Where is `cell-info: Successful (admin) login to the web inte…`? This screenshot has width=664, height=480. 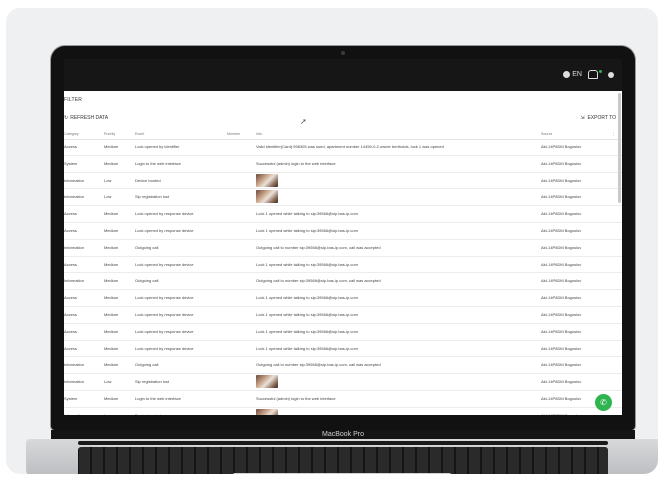
cell-info: Successful (admin) login to the web inte… is located at coordinates (296, 163).